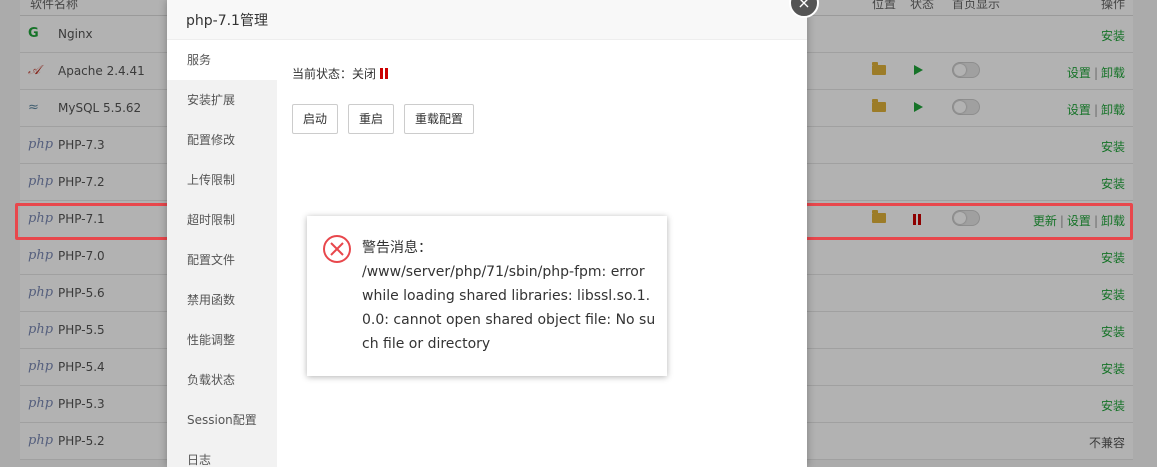 The image size is (1157, 467). What do you see at coordinates (222, 340) in the screenshot?
I see `sidebar-item-performance: 性能调整` at bounding box center [222, 340].